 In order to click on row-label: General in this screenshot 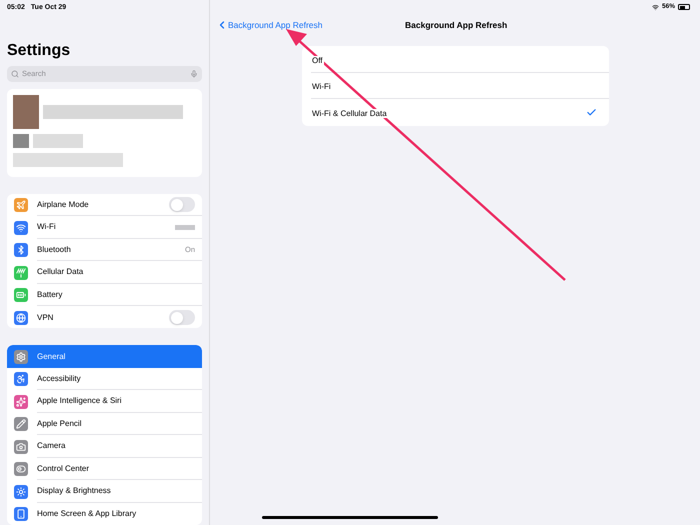, I will do `click(51, 356)`.